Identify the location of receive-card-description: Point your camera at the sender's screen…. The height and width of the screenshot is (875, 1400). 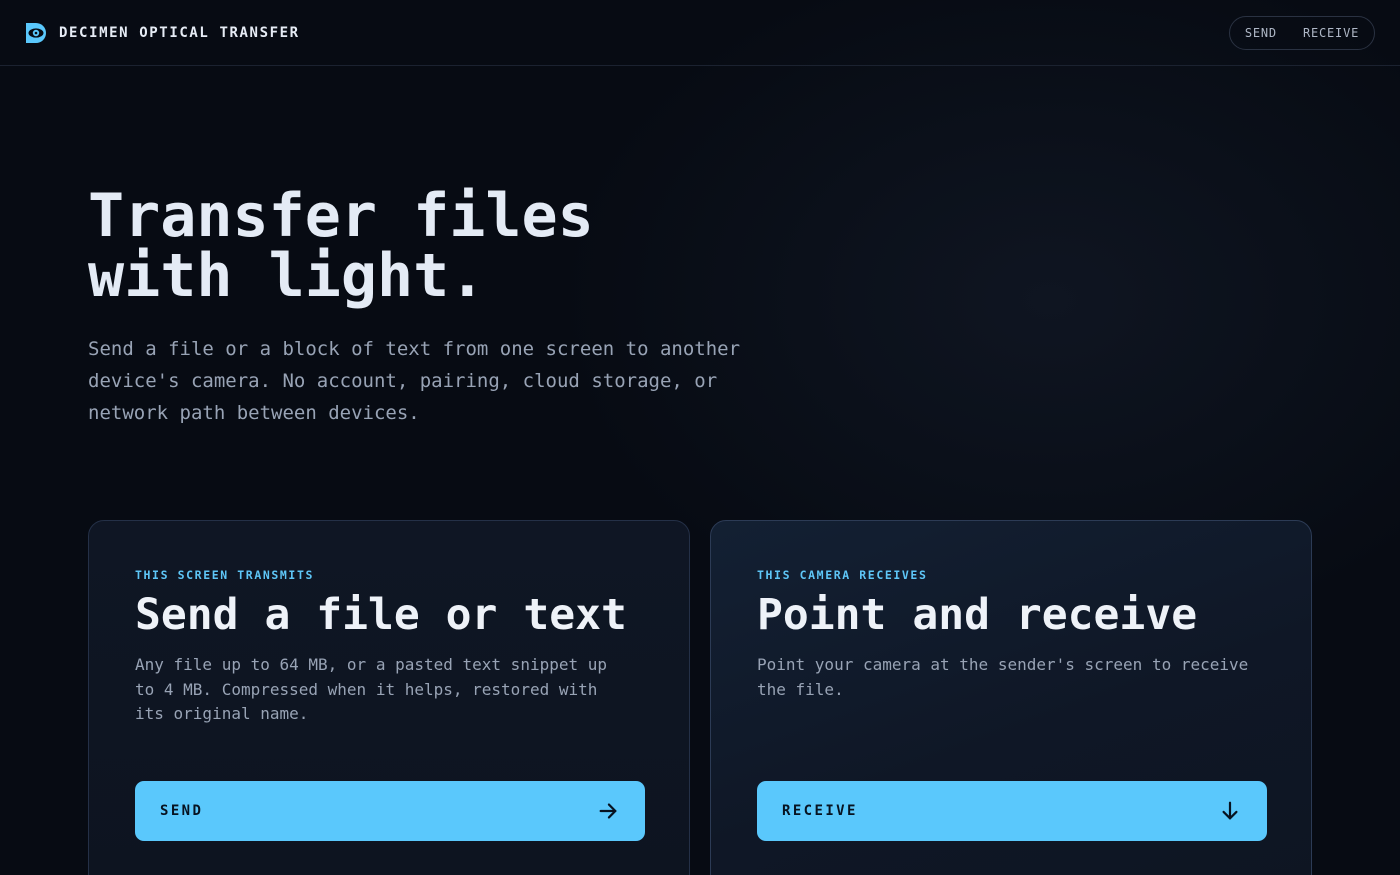
(1003, 677).